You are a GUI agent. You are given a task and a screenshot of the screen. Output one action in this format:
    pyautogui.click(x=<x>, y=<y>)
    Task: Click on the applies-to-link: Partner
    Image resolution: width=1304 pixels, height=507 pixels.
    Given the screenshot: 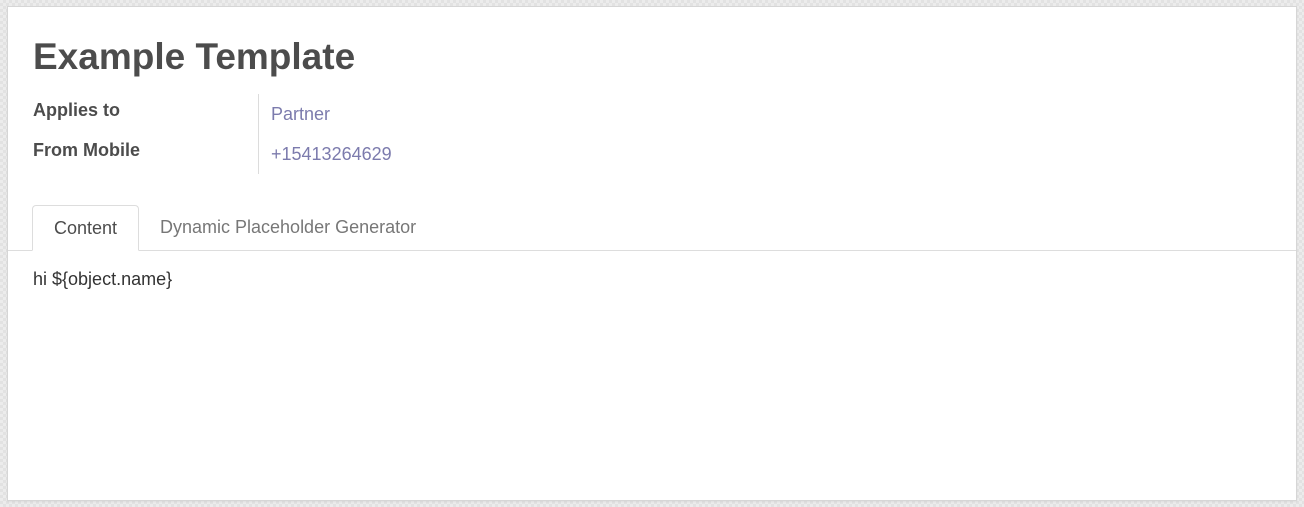 What is the action you would take?
    pyautogui.click(x=300, y=114)
    